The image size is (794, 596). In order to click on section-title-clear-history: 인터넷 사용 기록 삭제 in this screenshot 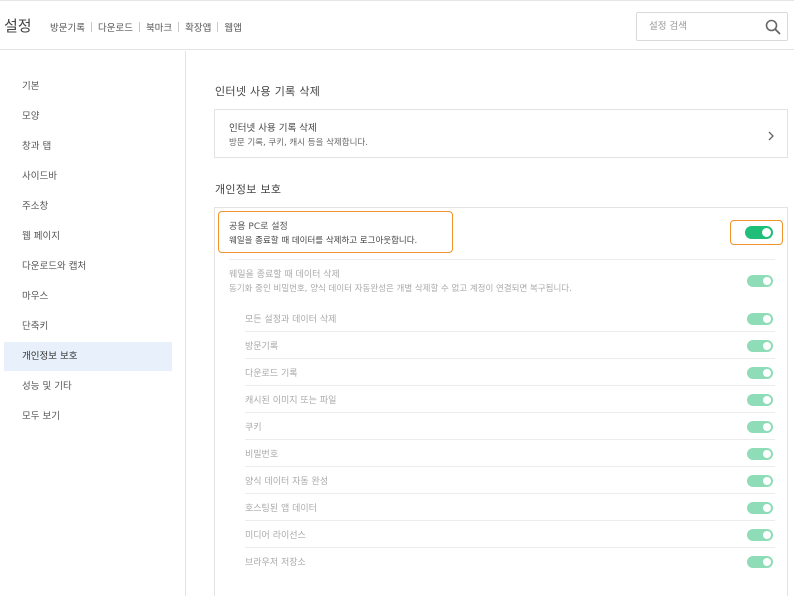, I will do `click(268, 91)`.